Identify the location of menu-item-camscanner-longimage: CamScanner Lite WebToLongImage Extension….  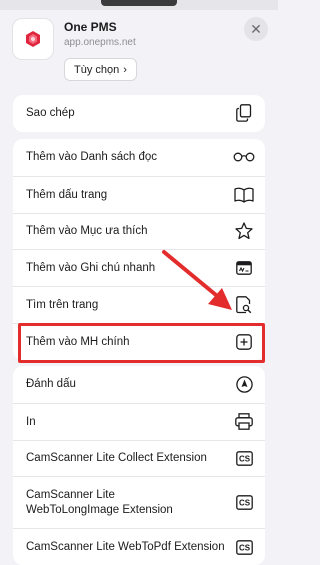
(139, 502).